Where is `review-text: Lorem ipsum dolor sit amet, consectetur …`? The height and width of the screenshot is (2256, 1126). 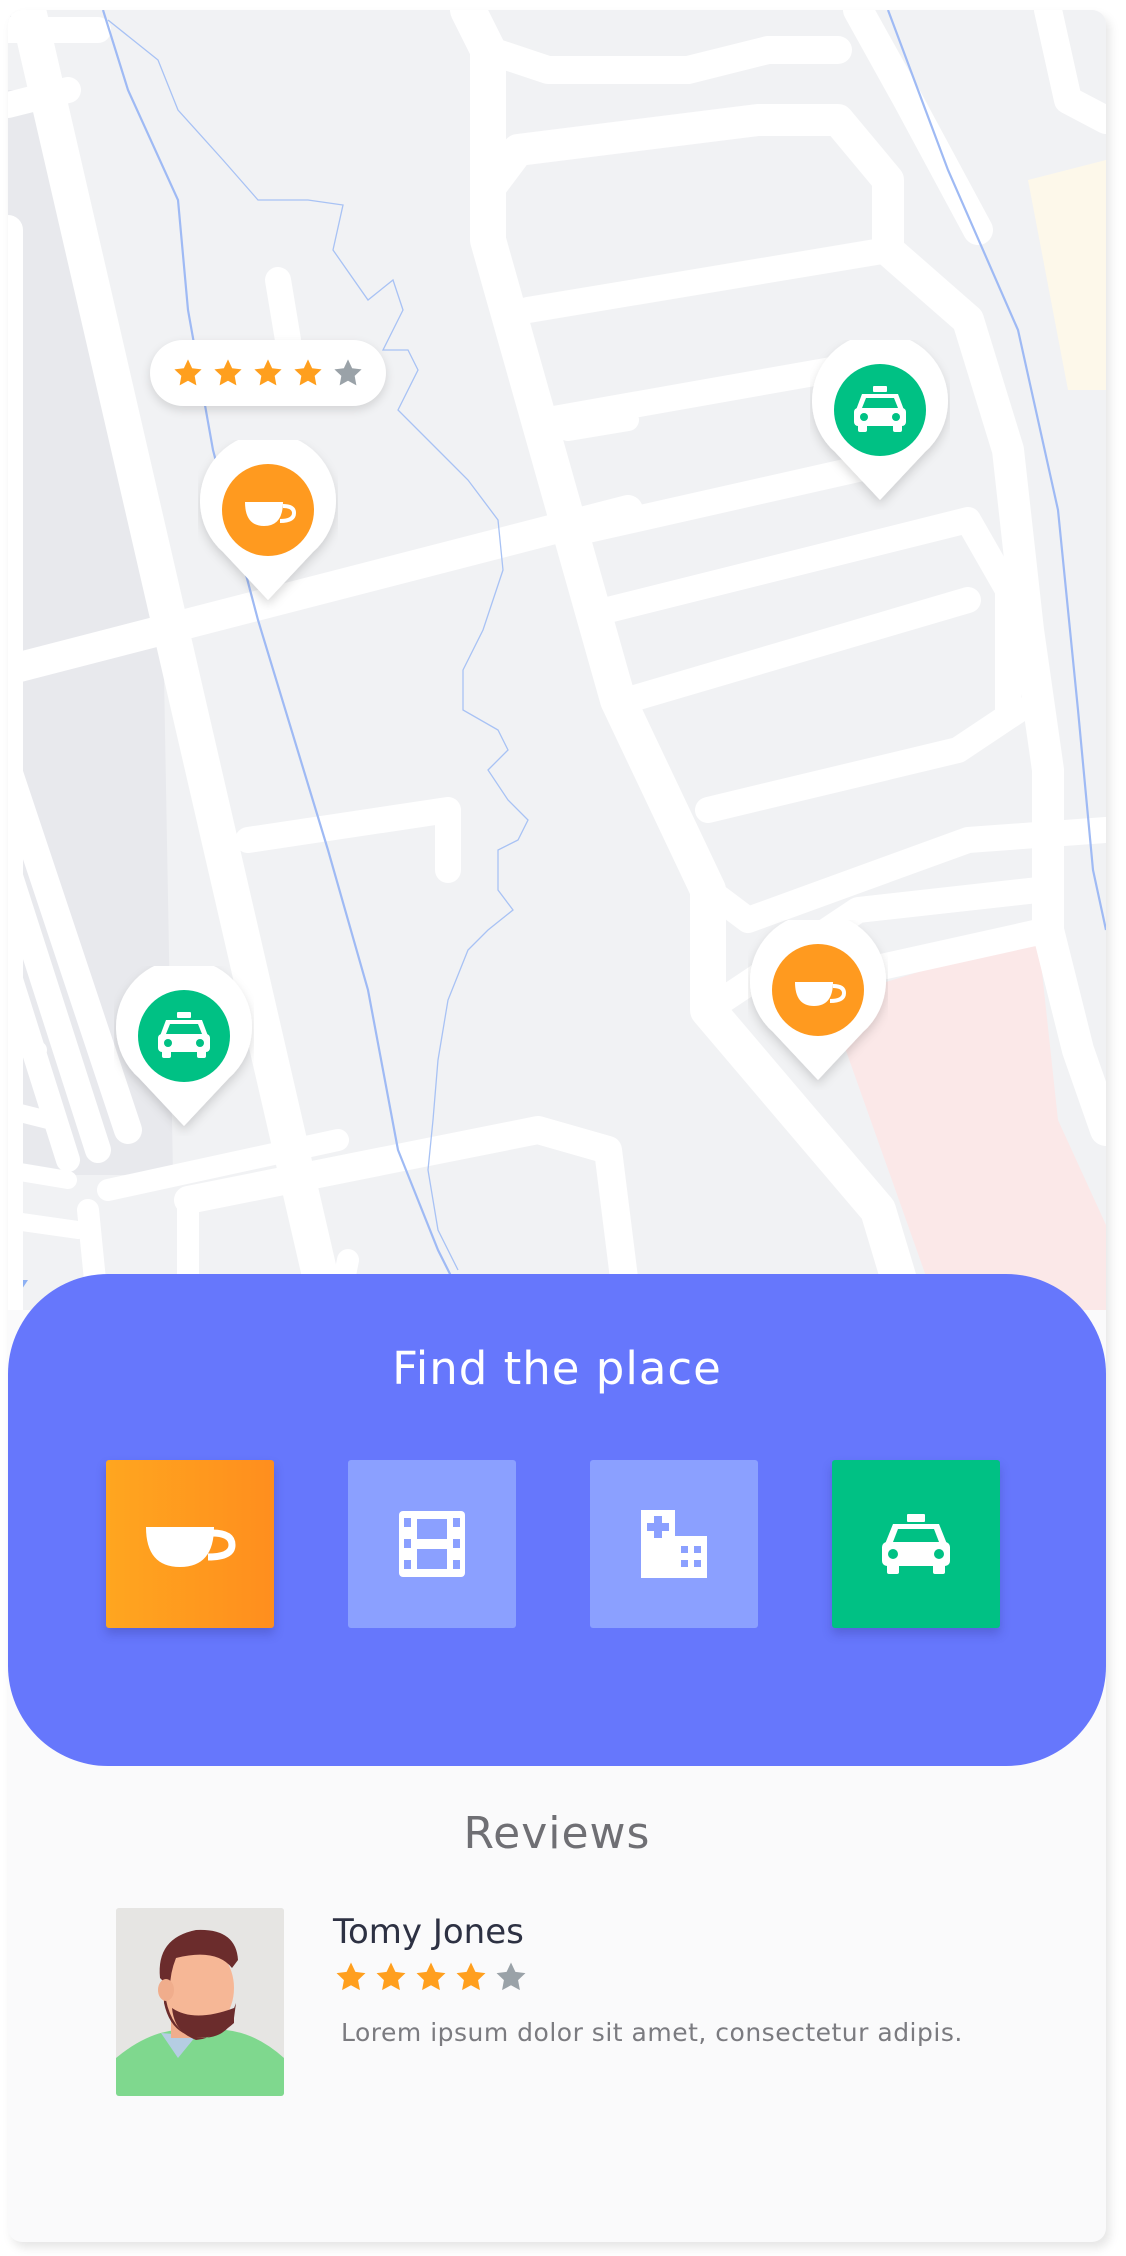
review-text: Lorem ipsum dolor sit amet, consectetur … is located at coordinates (652, 2032).